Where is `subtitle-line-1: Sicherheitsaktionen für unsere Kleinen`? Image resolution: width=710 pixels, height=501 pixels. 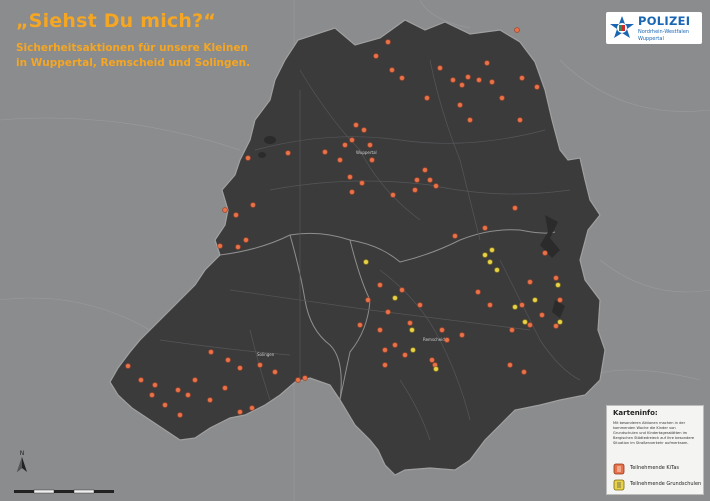 subtitle-line-1: Sicherheitsaktionen für unsere Kleinen is located at coordinates (132, 48).